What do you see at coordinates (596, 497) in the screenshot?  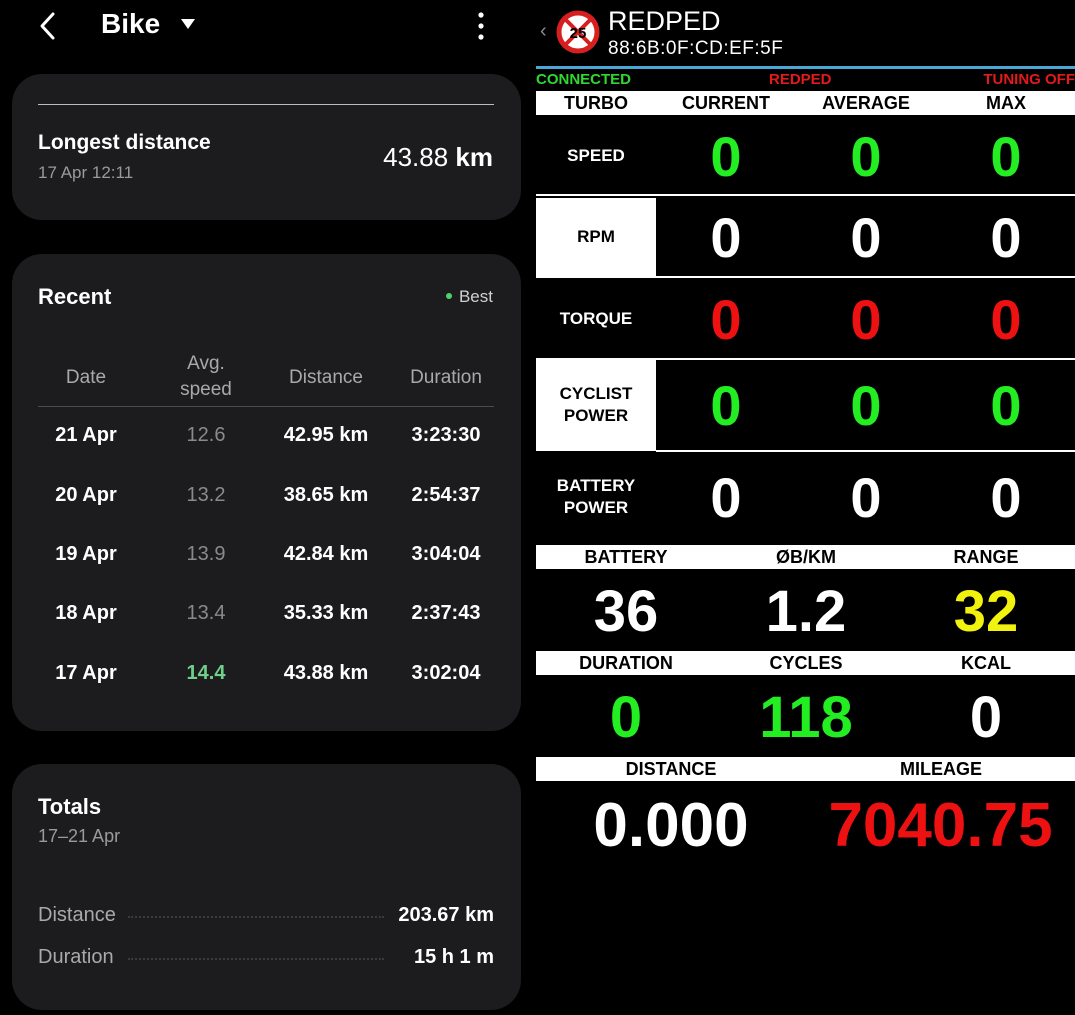 I see `metric-label: BATTERY POWER` at bounding box center [596, 497].